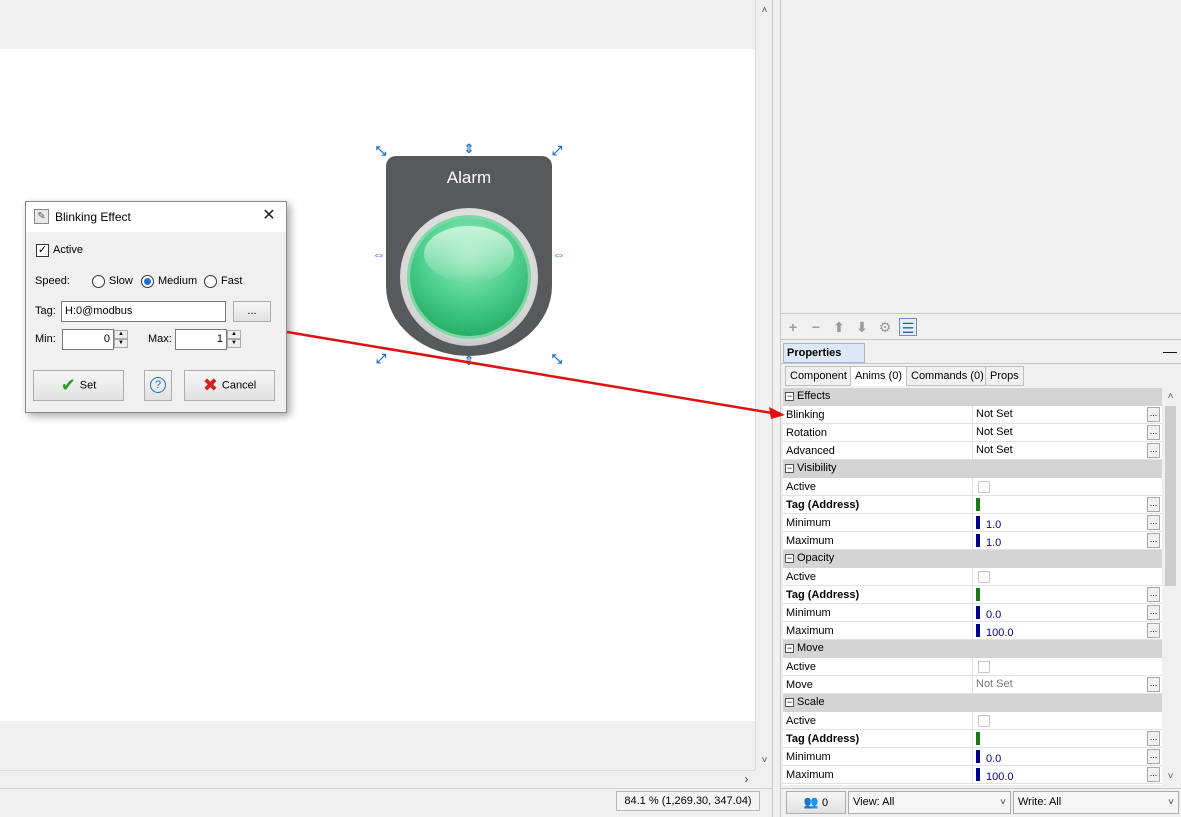 The height and width of the screenshot is (817, 1181). Describe the element at coordinates (78, 385) in the screenshot. I see `set-button: ✔ Set` at that location.